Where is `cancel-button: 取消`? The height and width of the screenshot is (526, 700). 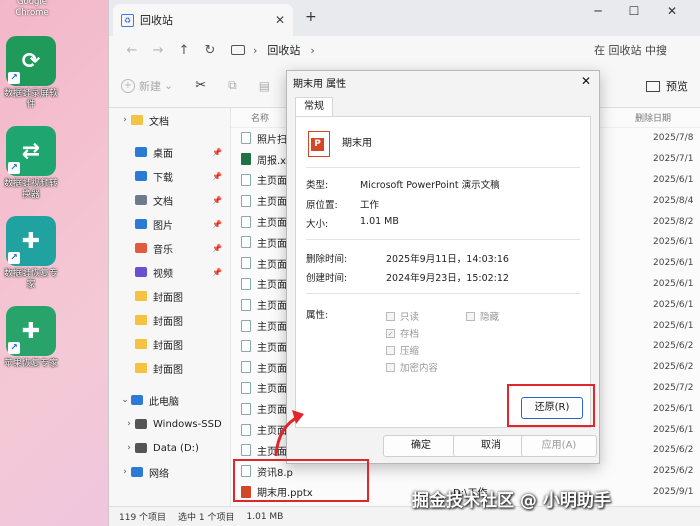
cancel-button: 取消 is located at coordinates (491, 446).